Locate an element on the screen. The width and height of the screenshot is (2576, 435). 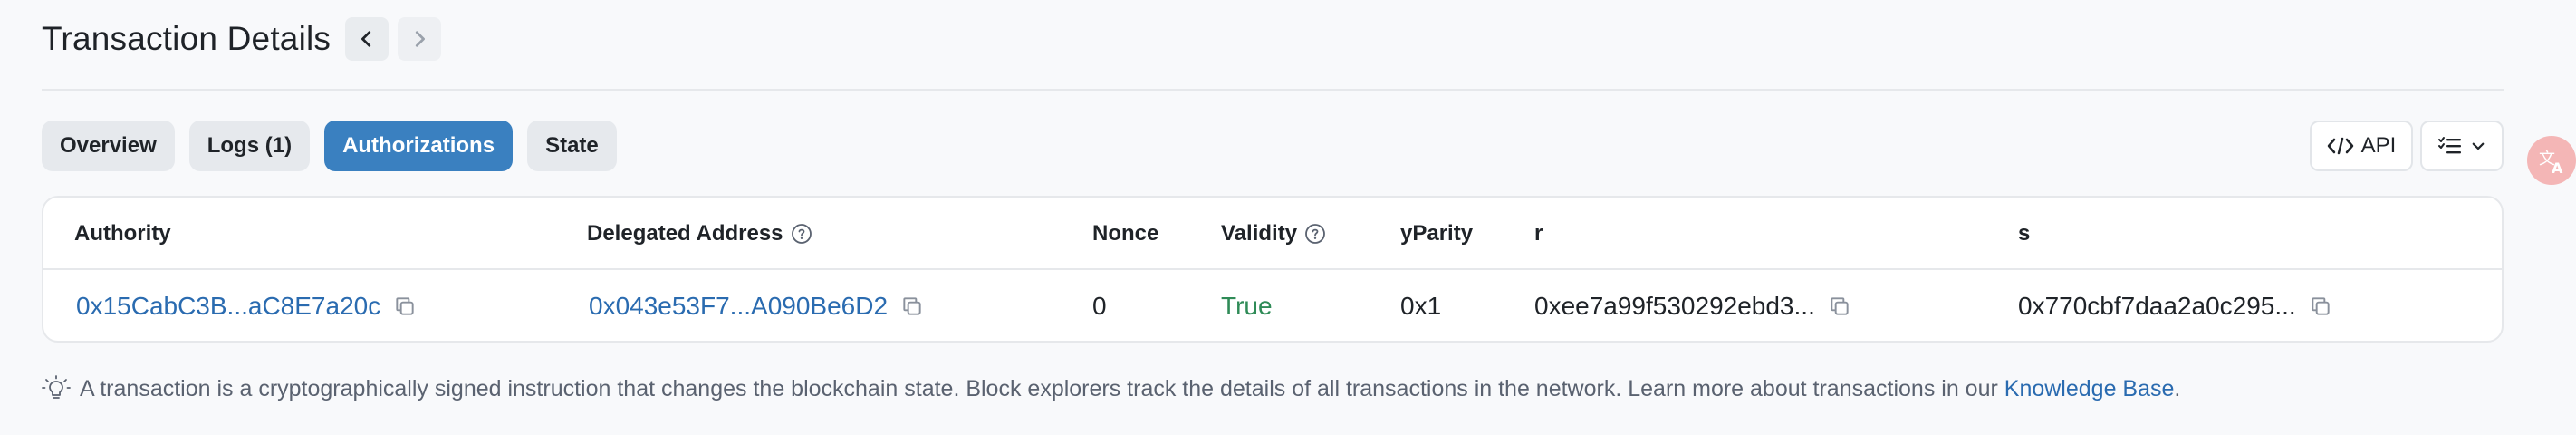
authority-link: 0x15CabC3B...aC8E7a20c is located at coordinates (228, 306).